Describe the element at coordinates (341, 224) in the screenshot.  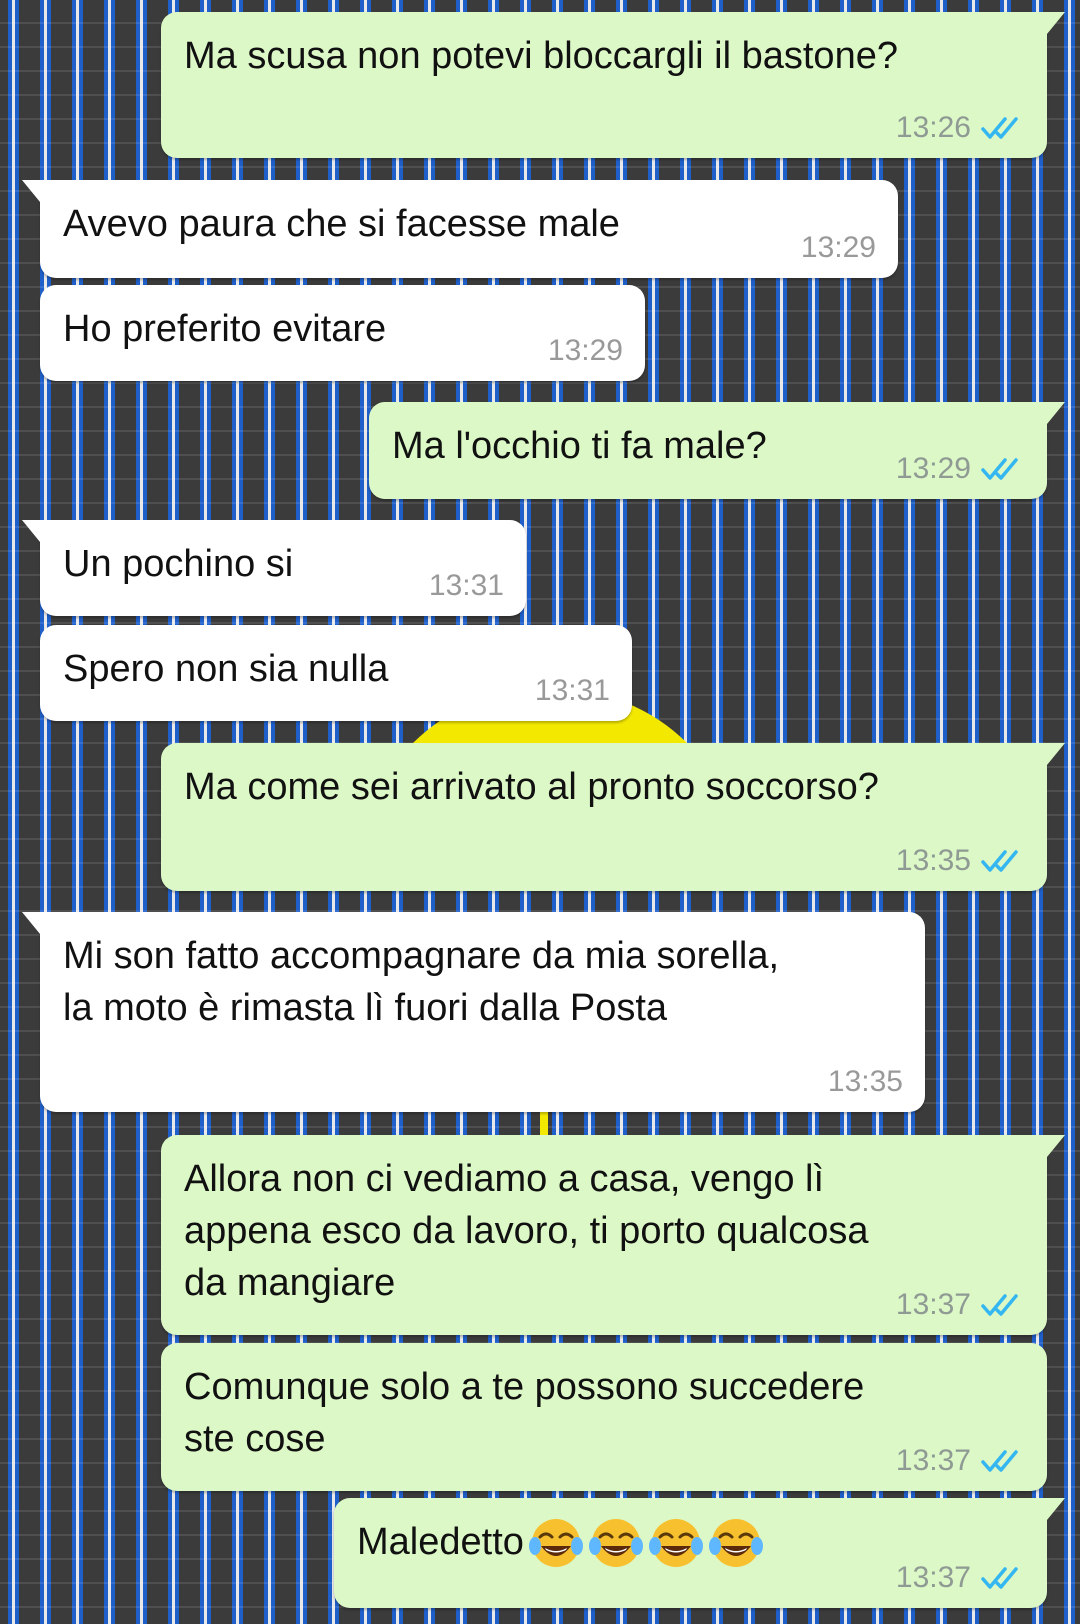
I see `message-text: Avevo paura che si facesse male` at that location.